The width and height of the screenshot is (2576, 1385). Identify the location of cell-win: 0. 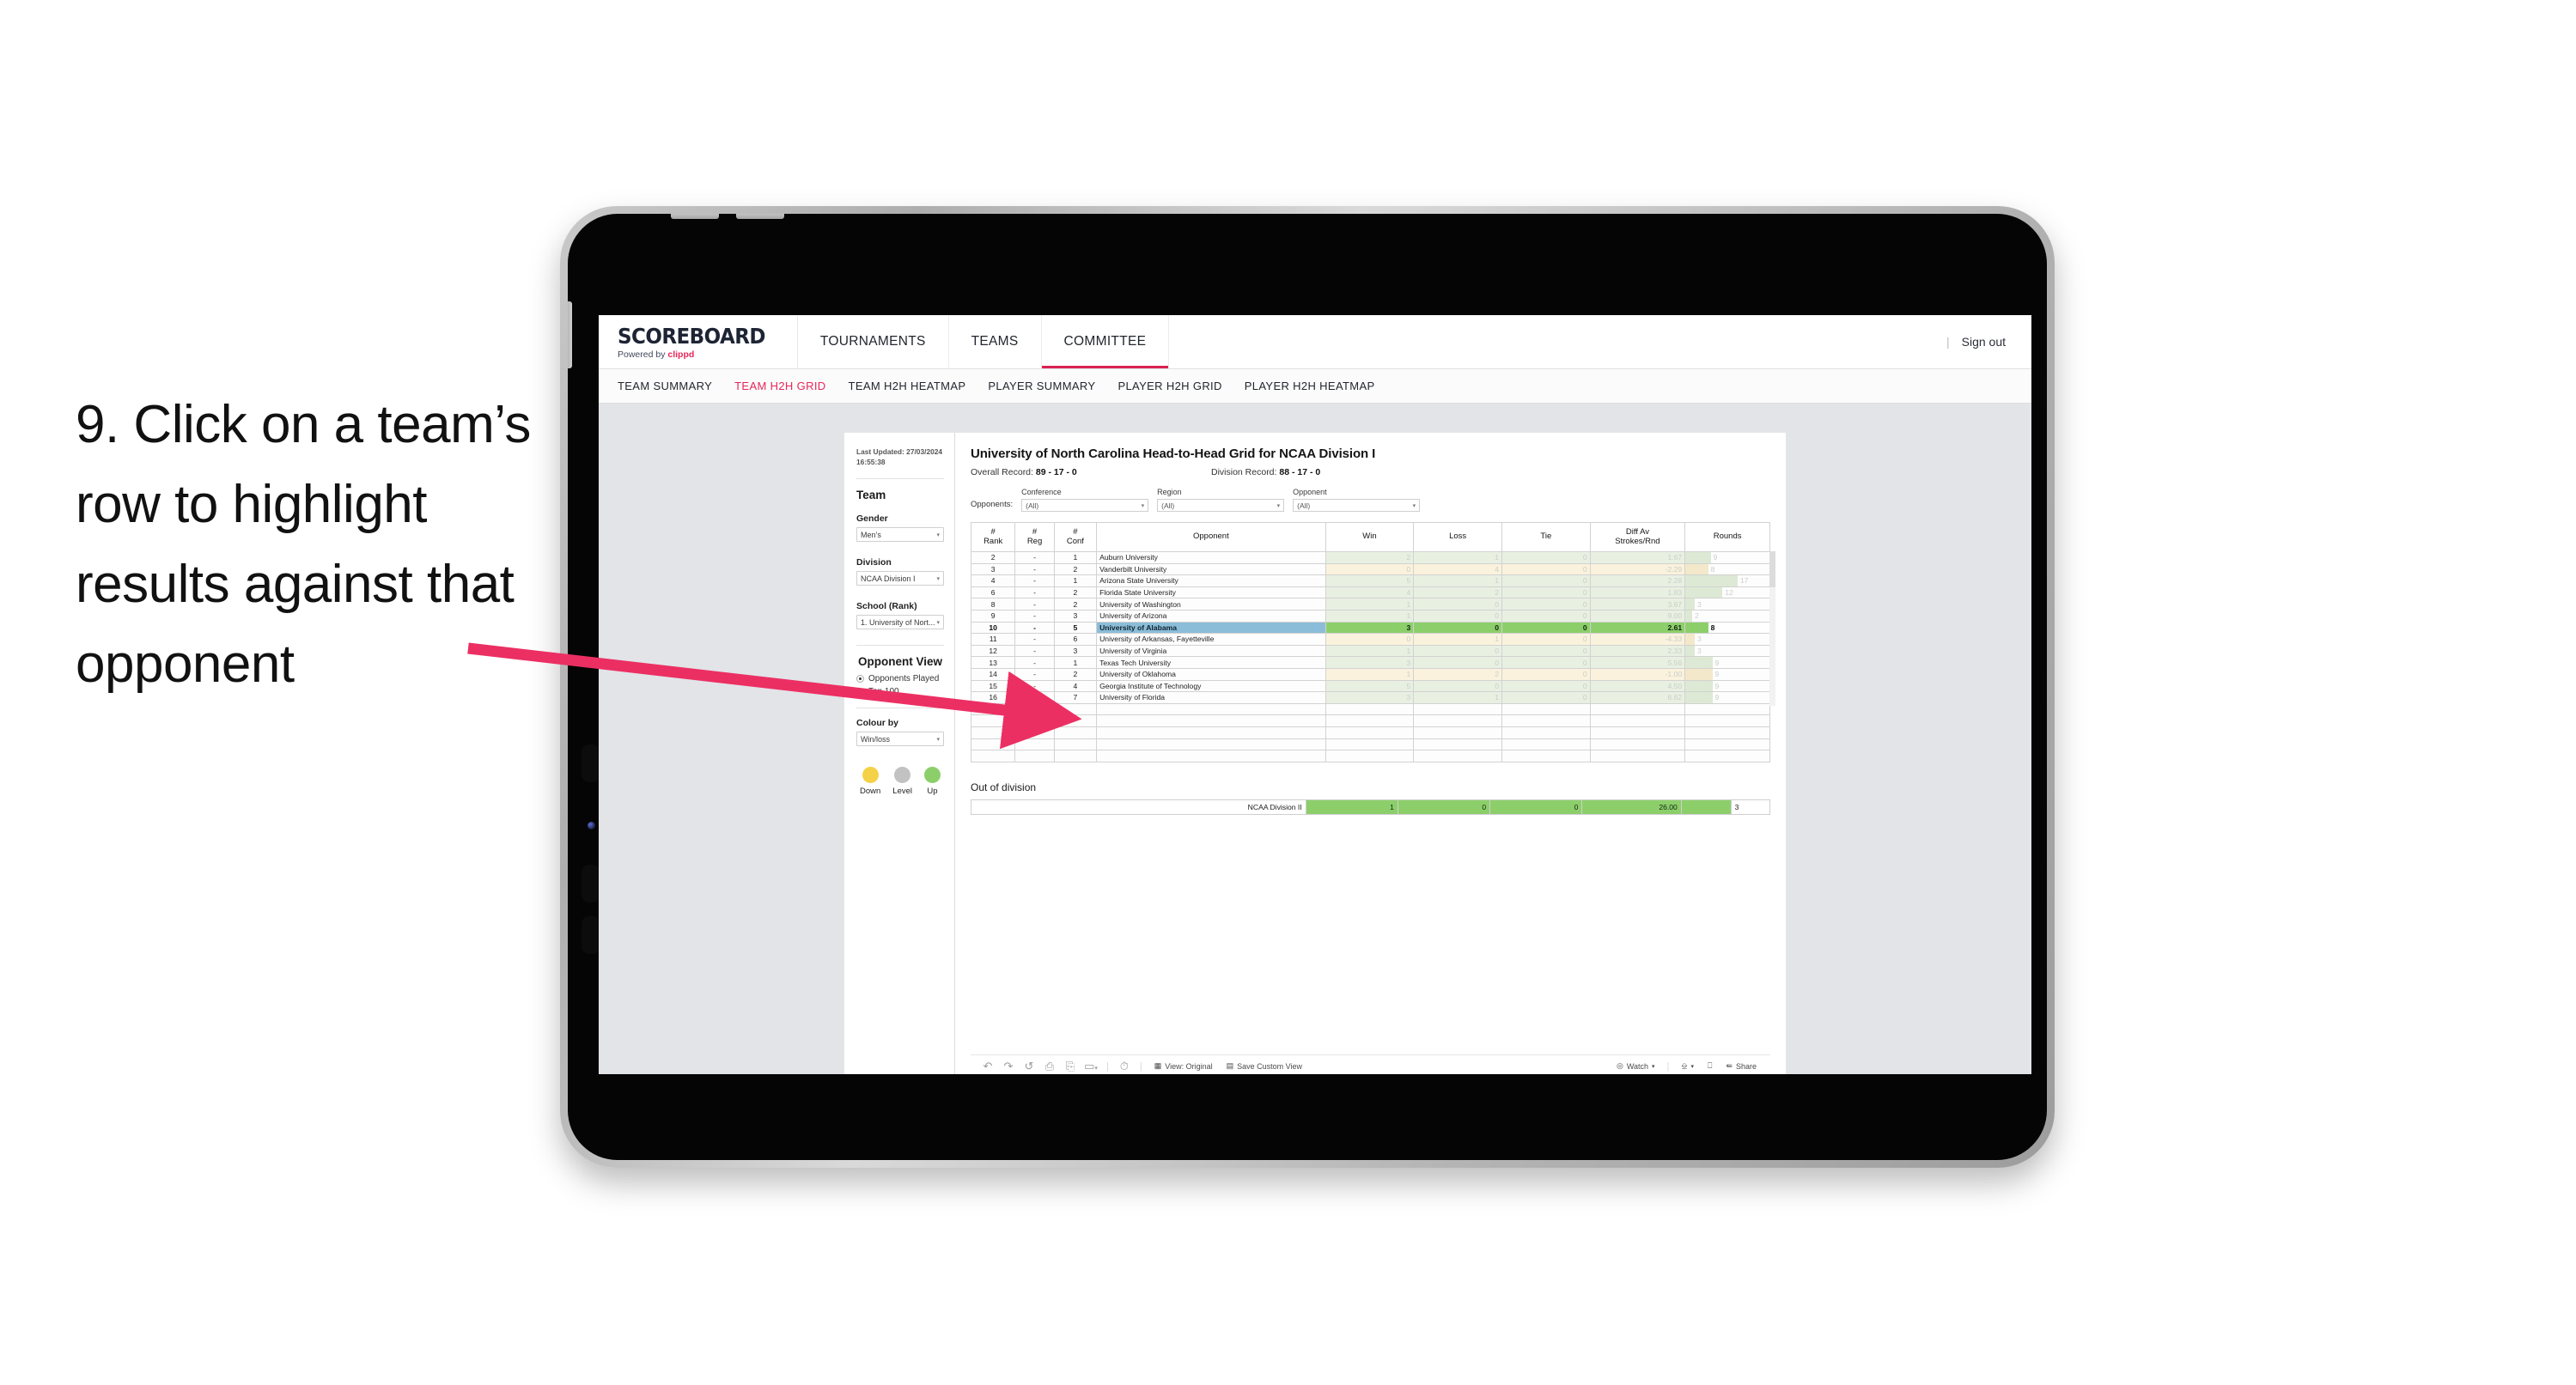
(1370, 569).